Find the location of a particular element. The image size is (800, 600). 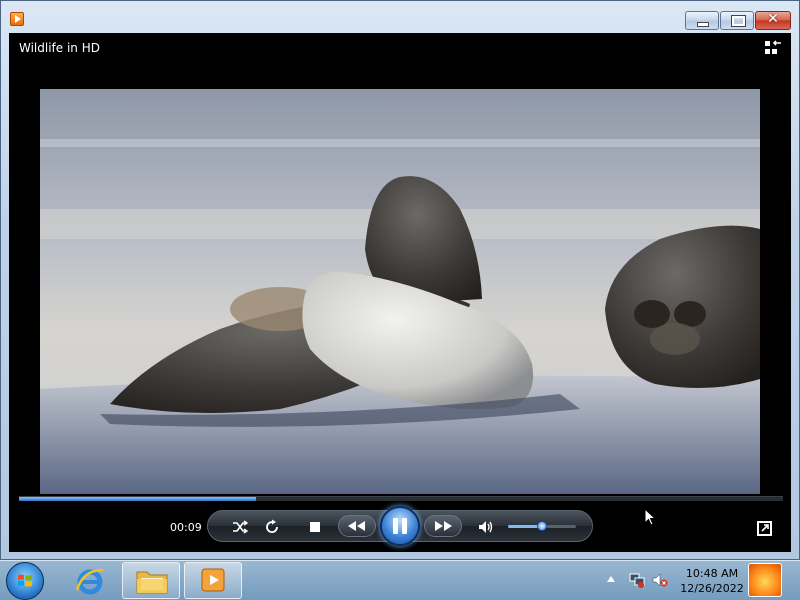

fullscreen-icon is located at coordinates (765, 528).